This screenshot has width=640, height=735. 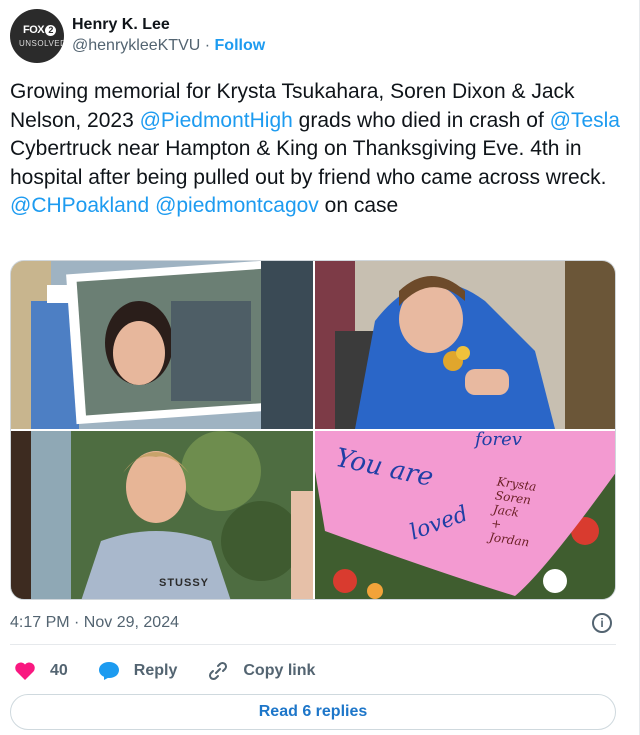 What do you see at coordinates (216, 120) in the screenshot?
I see `mention-link: @PiedmontHigh` at bounding box center [216, 120].